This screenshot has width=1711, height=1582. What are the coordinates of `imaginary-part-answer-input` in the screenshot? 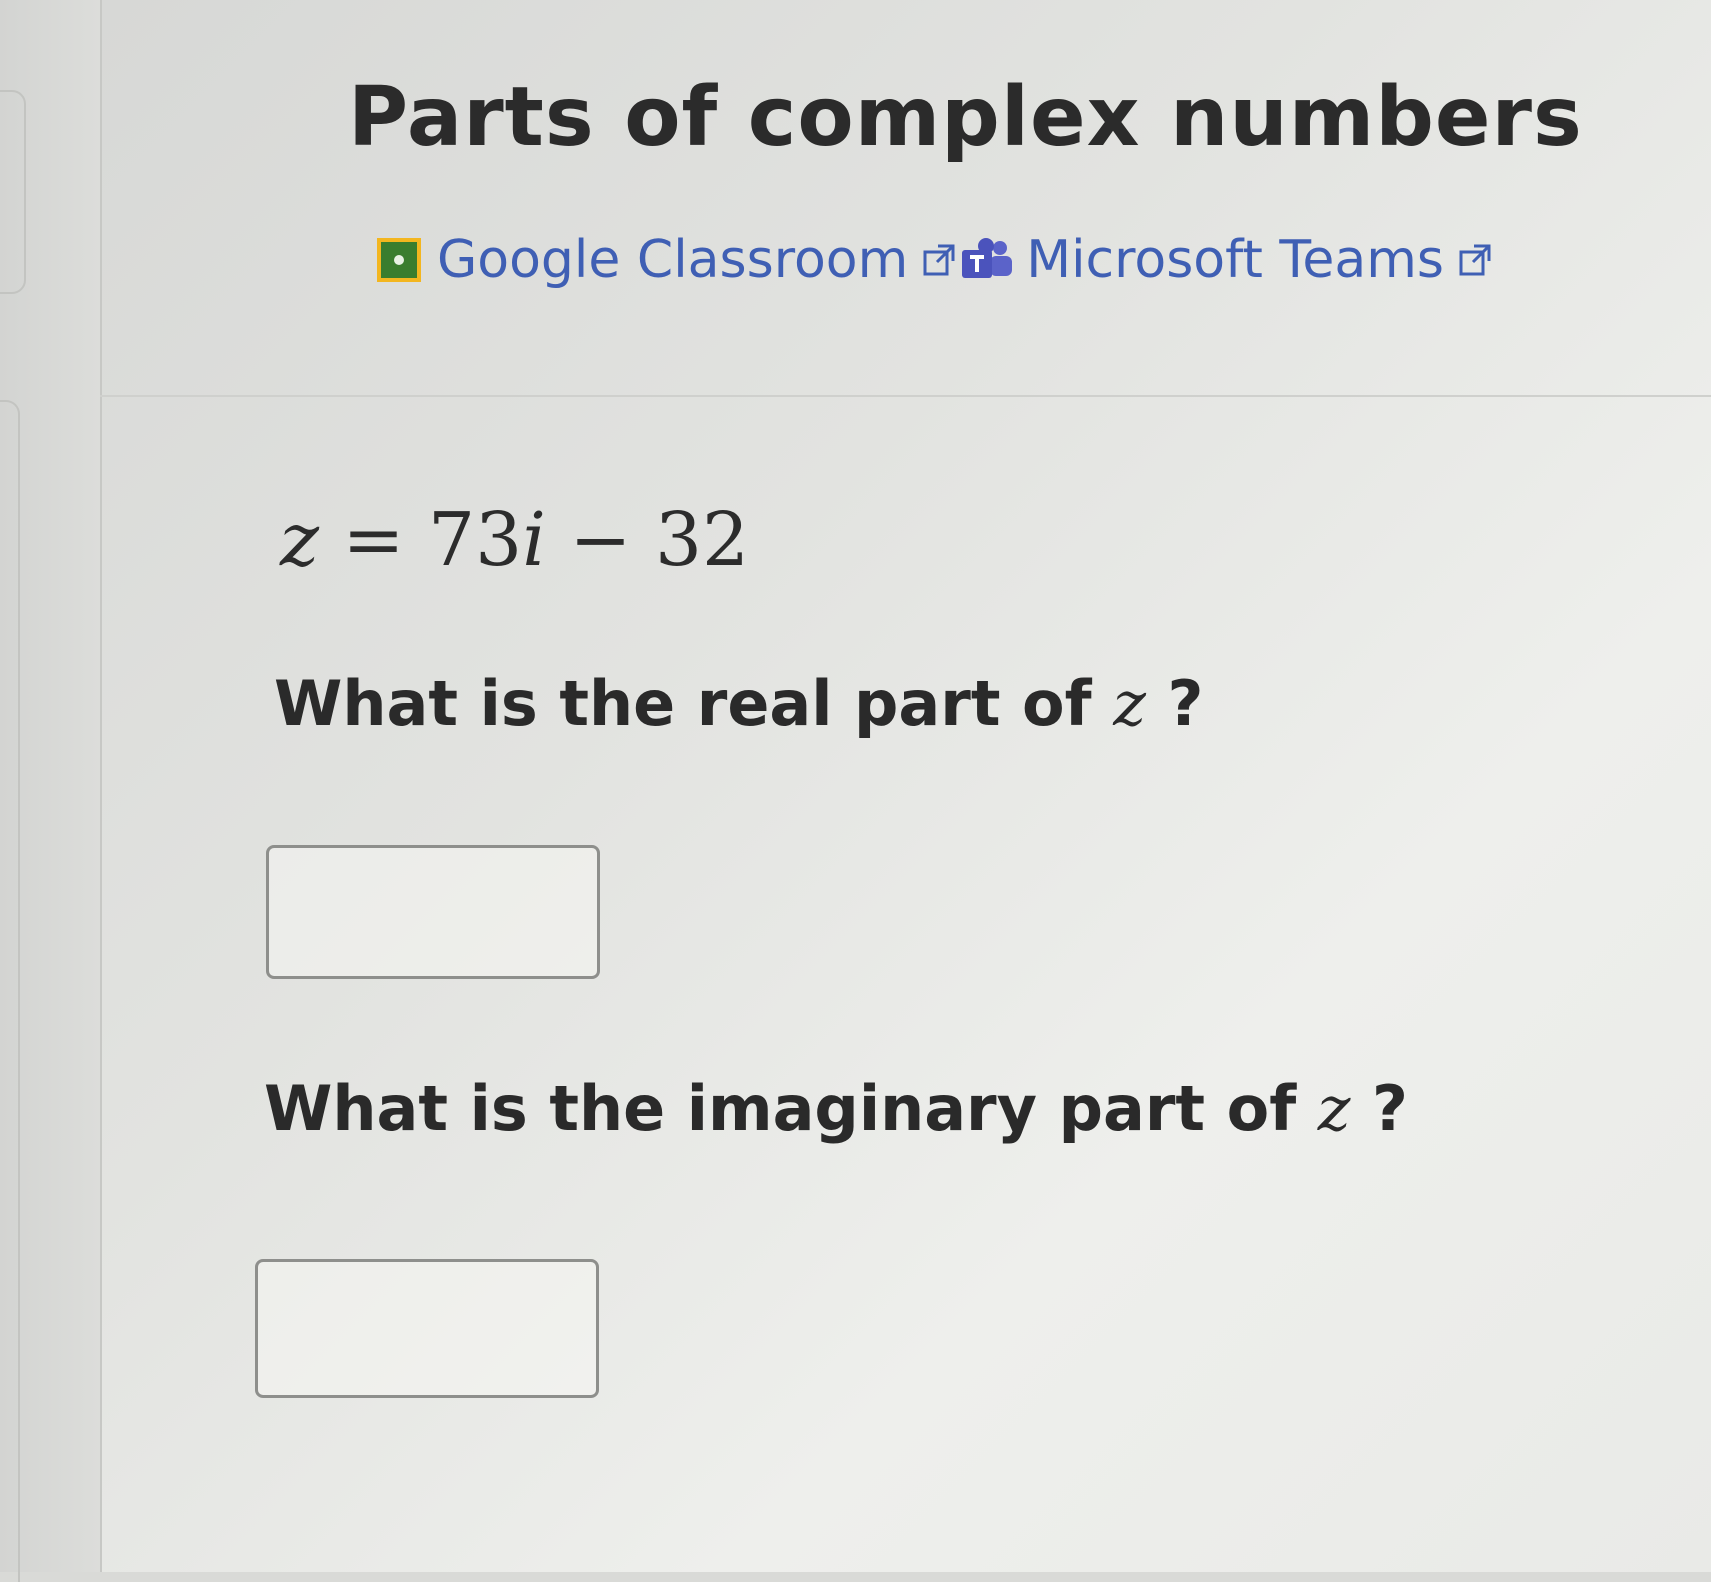 It's located at (427, 1328).